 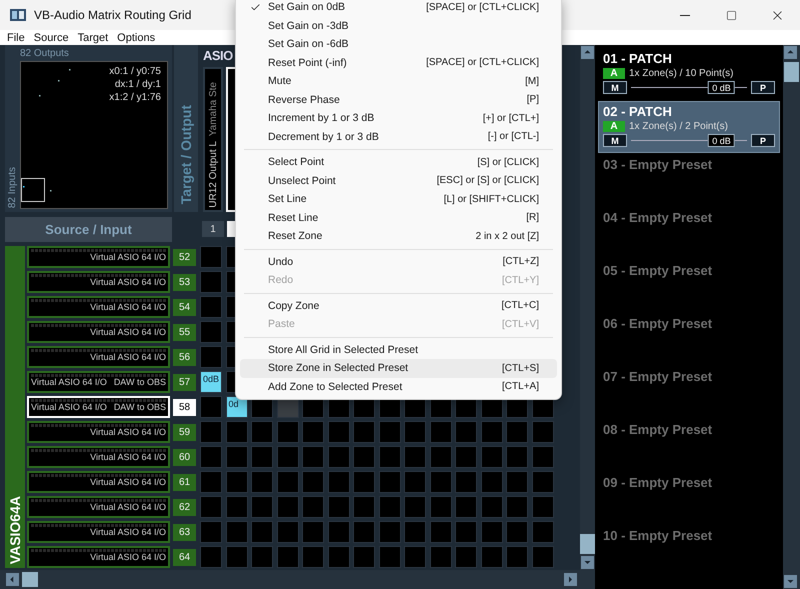 I want to click on context-menu-item: Reverse Phase [P], so click(x=398, y=99).